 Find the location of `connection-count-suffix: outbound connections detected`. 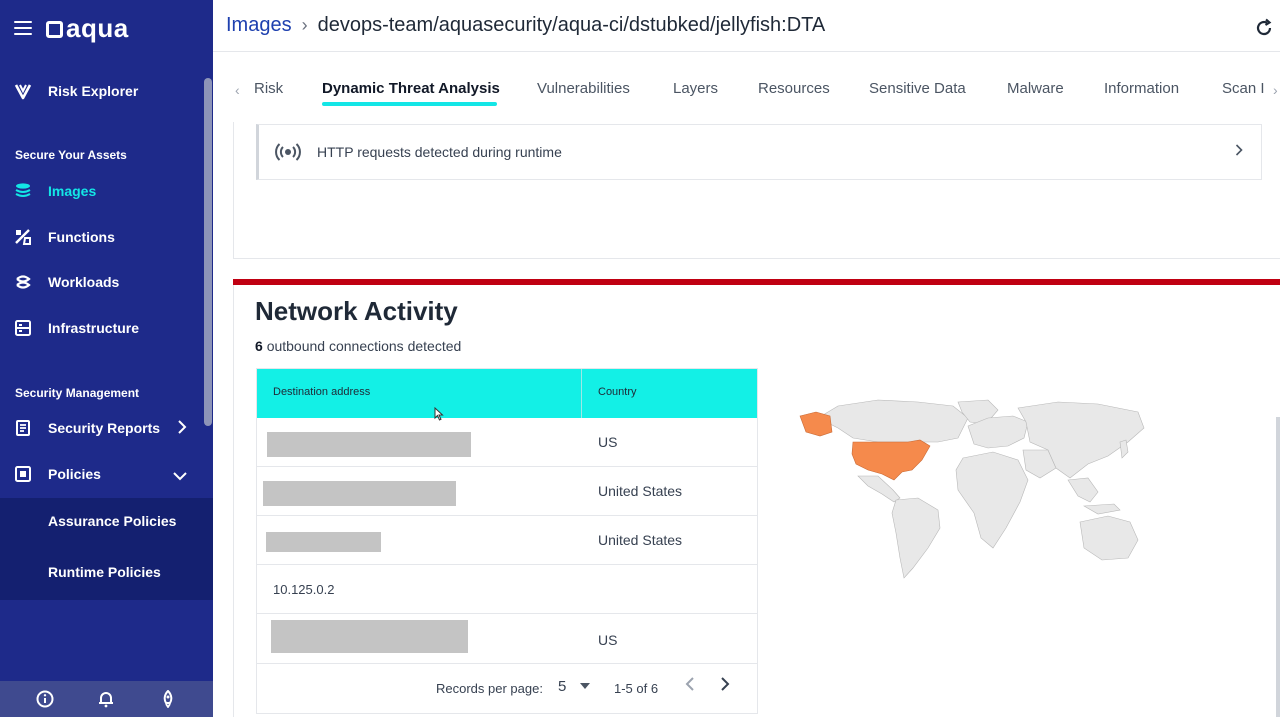

connection-count-suffix: outbound connections detected is located at coordinates (364, 346).